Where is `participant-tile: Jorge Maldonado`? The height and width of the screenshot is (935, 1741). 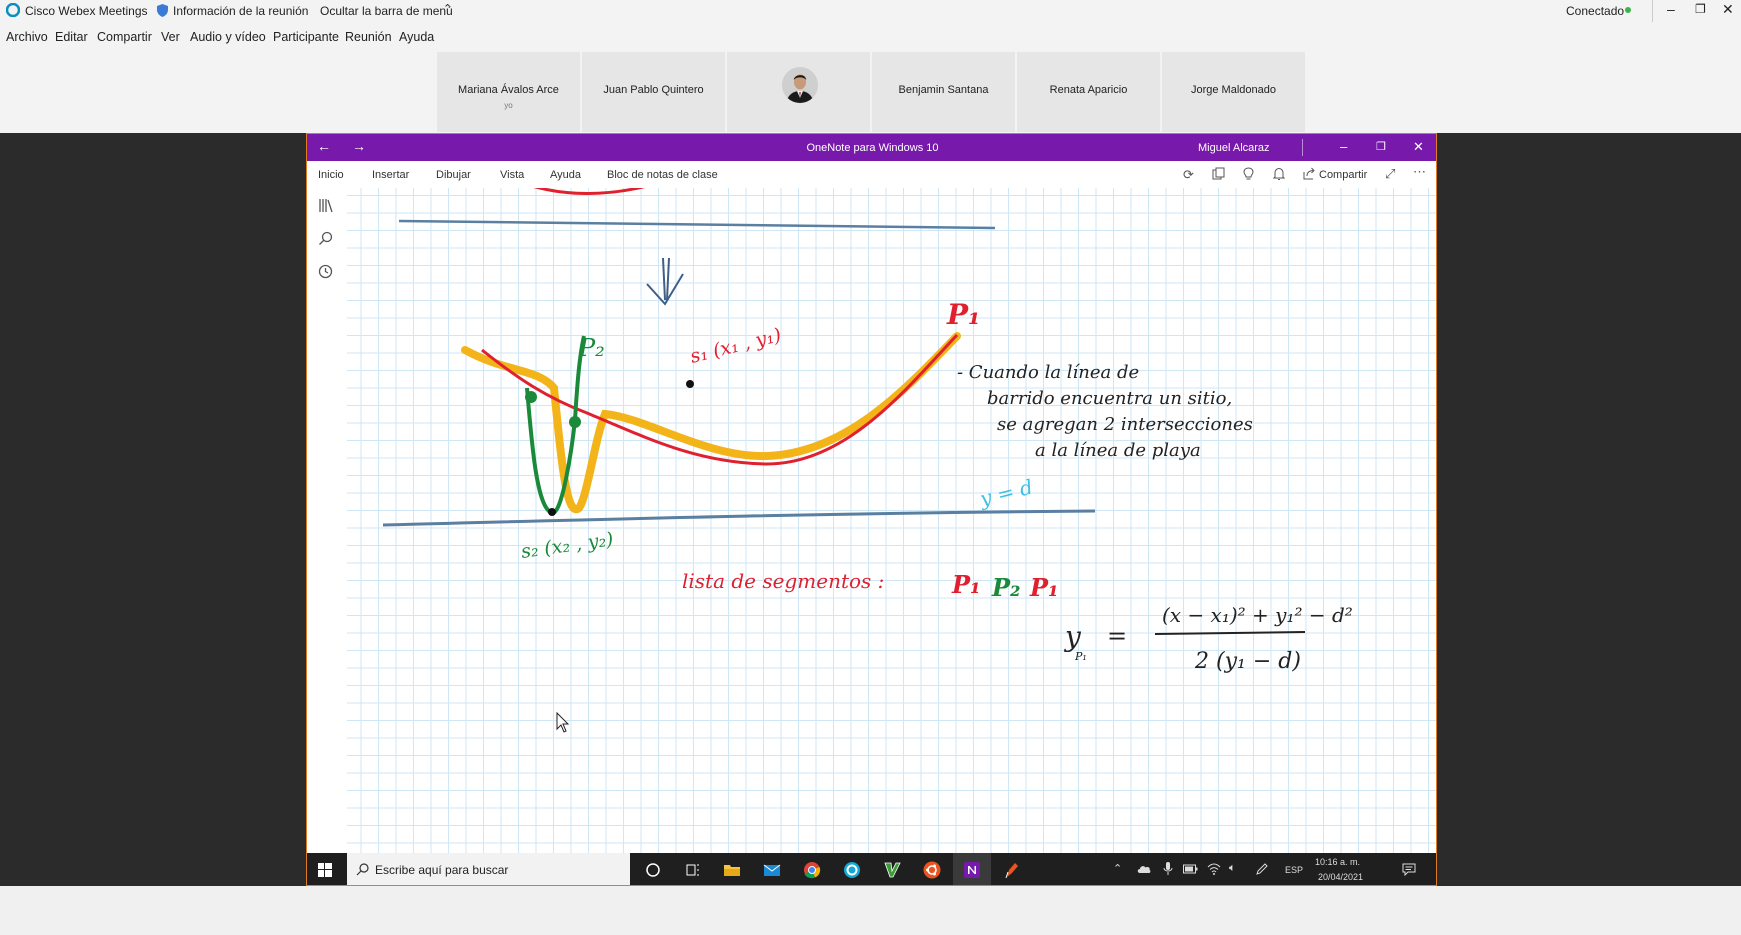
participant-tile: Jorge Maldonado is located at coordinates (1233, 92).